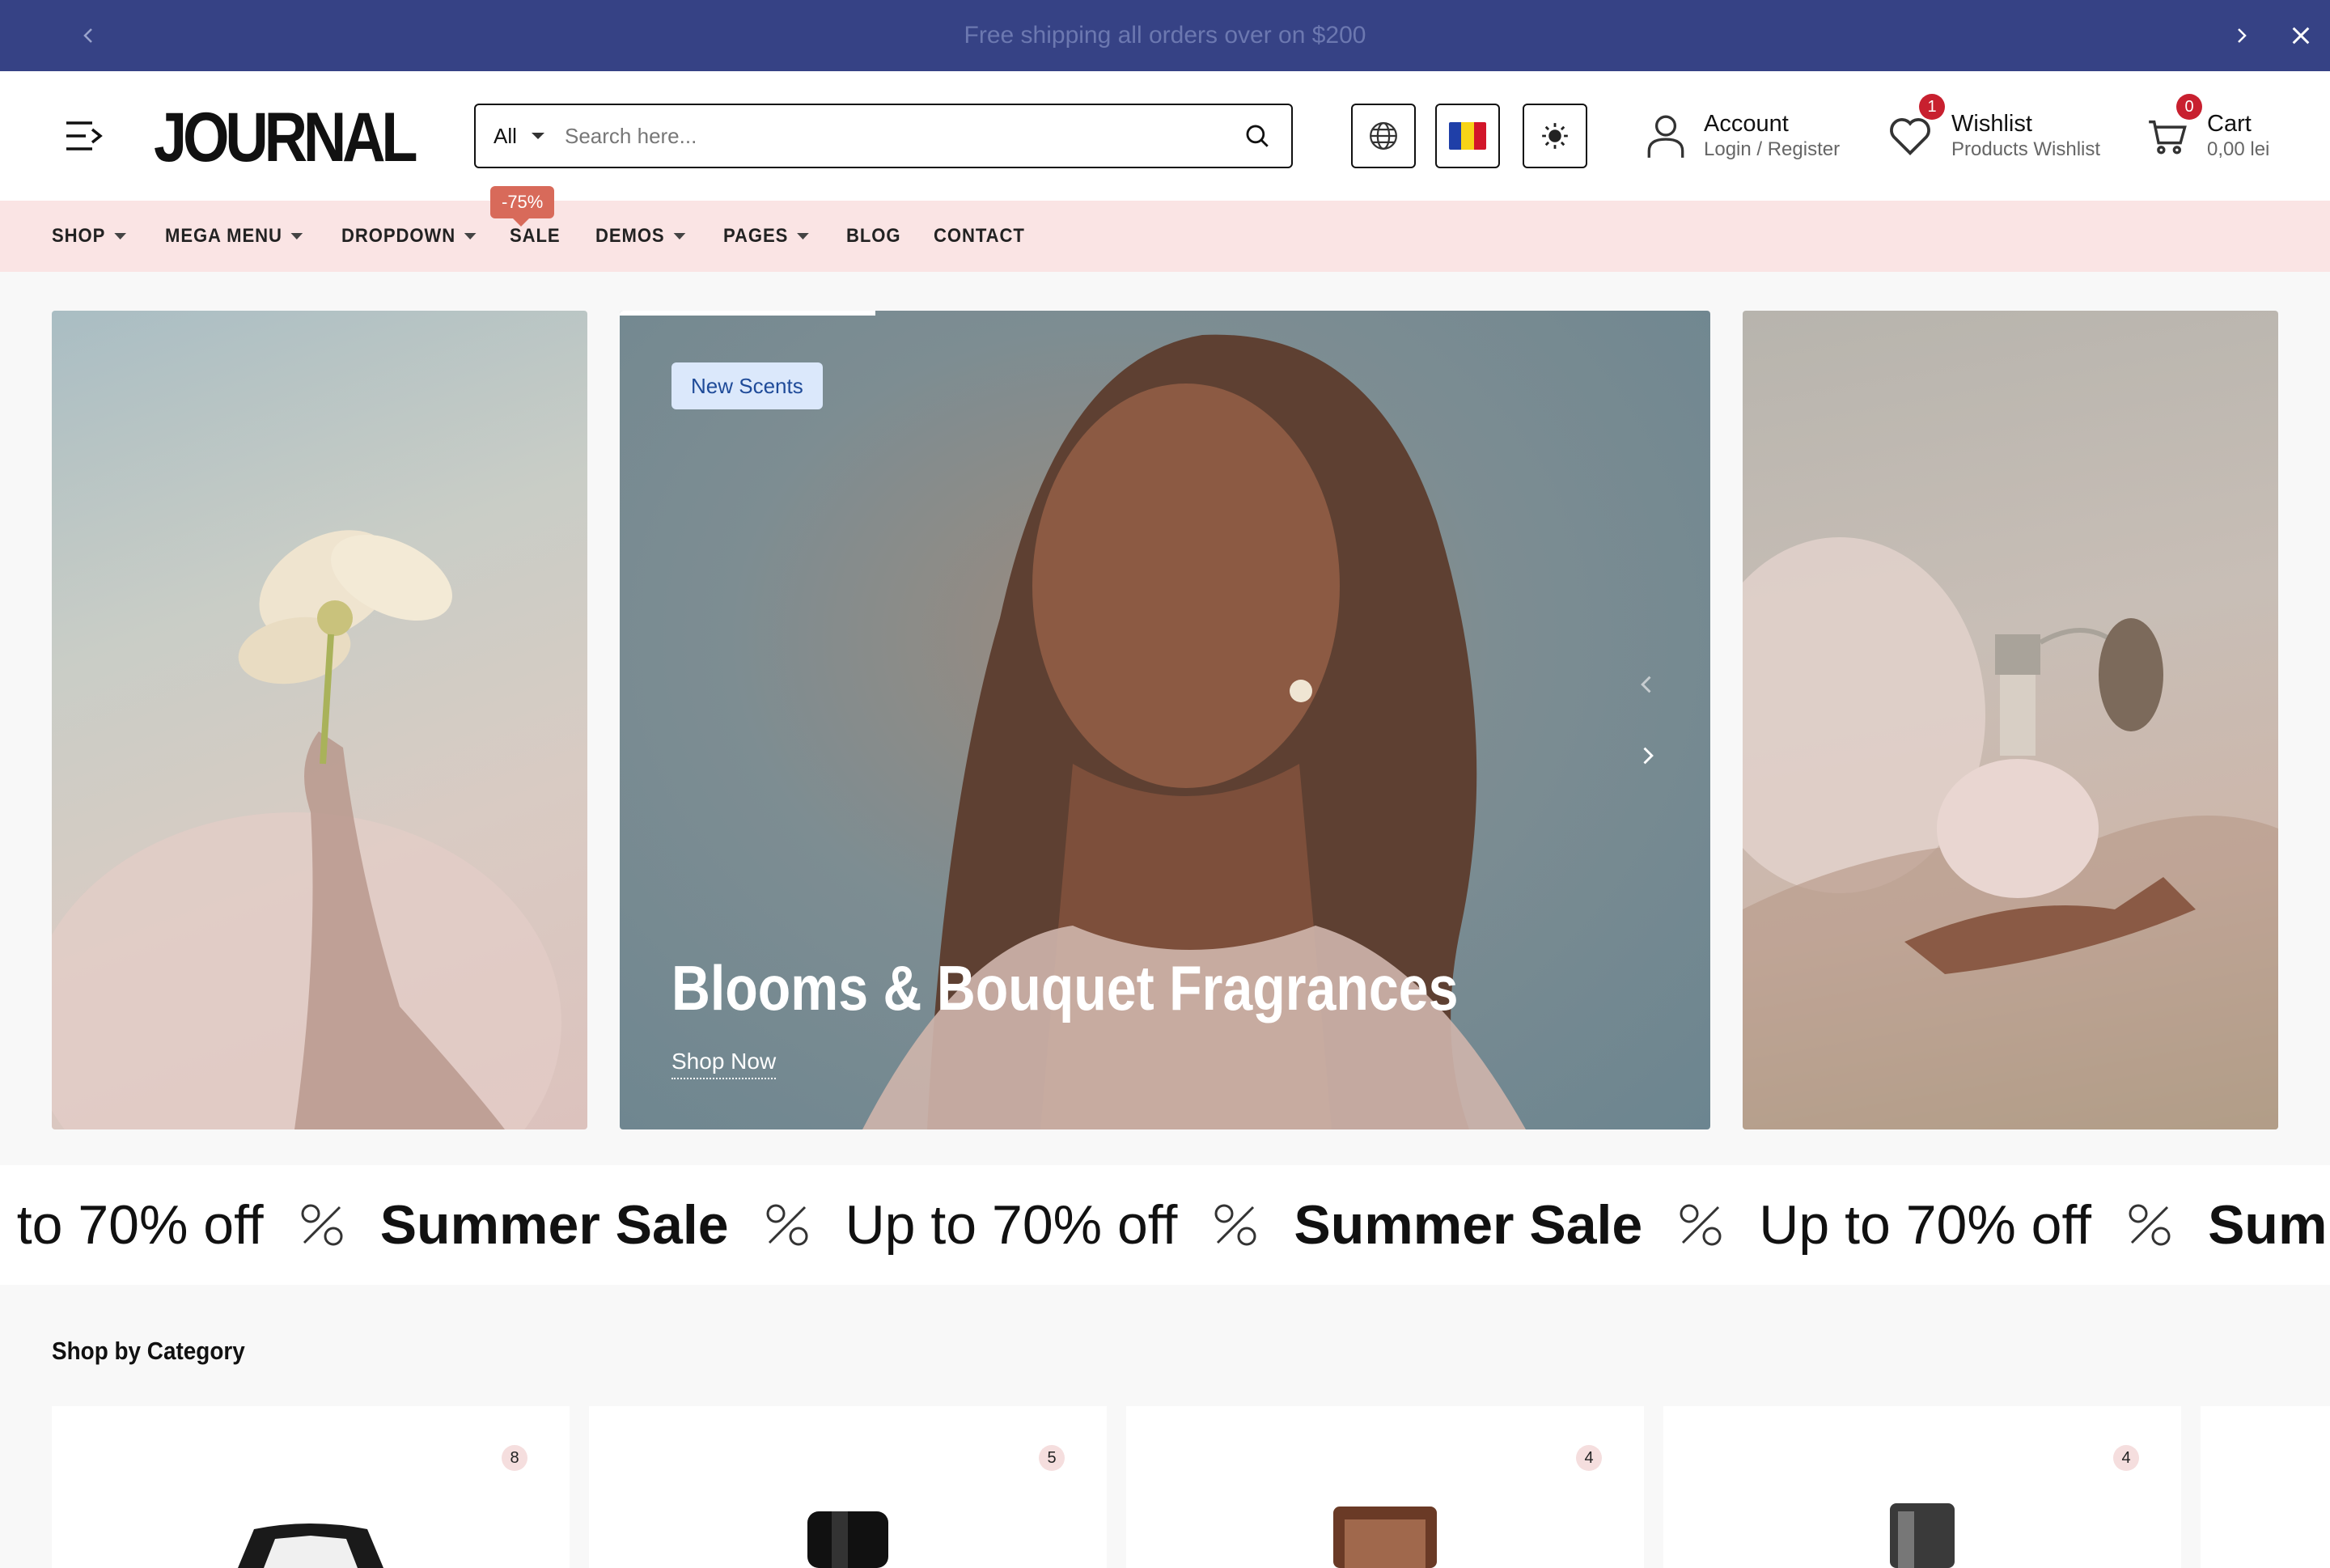 The image size is (2330, 1568). I want to click on romania-flag-icon, so click(1467, 136).